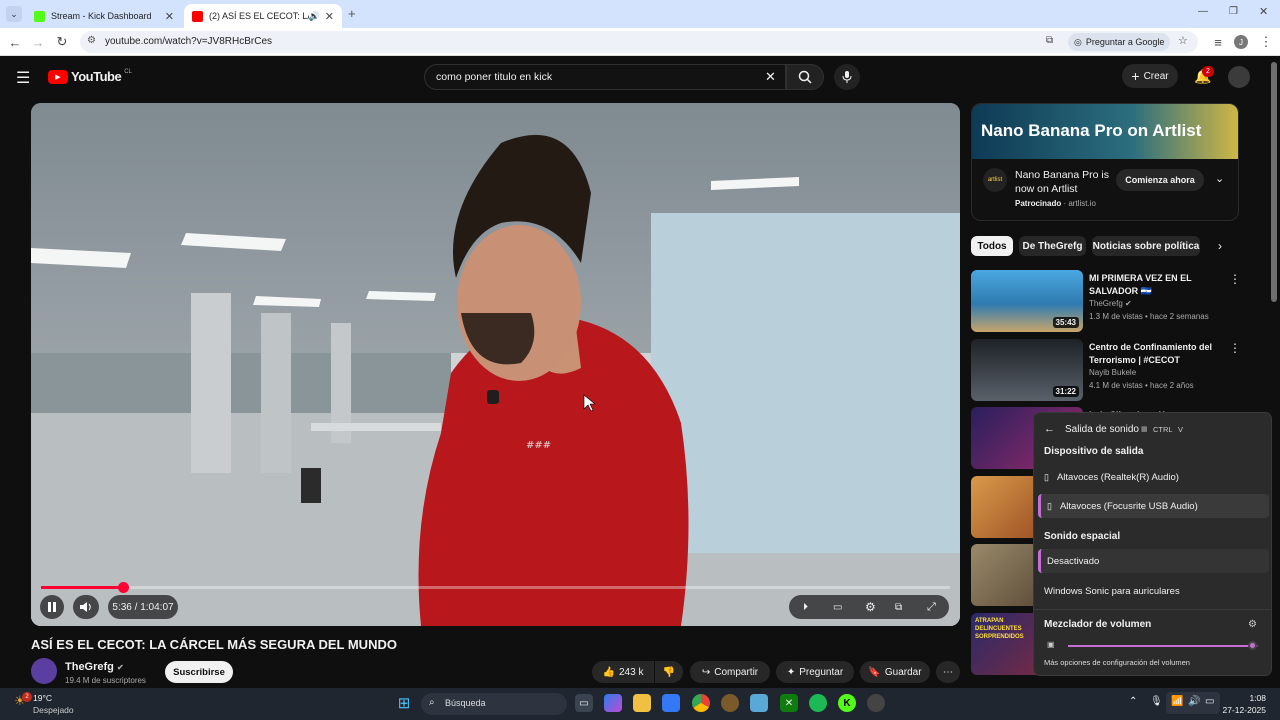 The width and height of the screenshot is (1280, 720). I want to click on reload-icon: ↻, so click(62, 42).